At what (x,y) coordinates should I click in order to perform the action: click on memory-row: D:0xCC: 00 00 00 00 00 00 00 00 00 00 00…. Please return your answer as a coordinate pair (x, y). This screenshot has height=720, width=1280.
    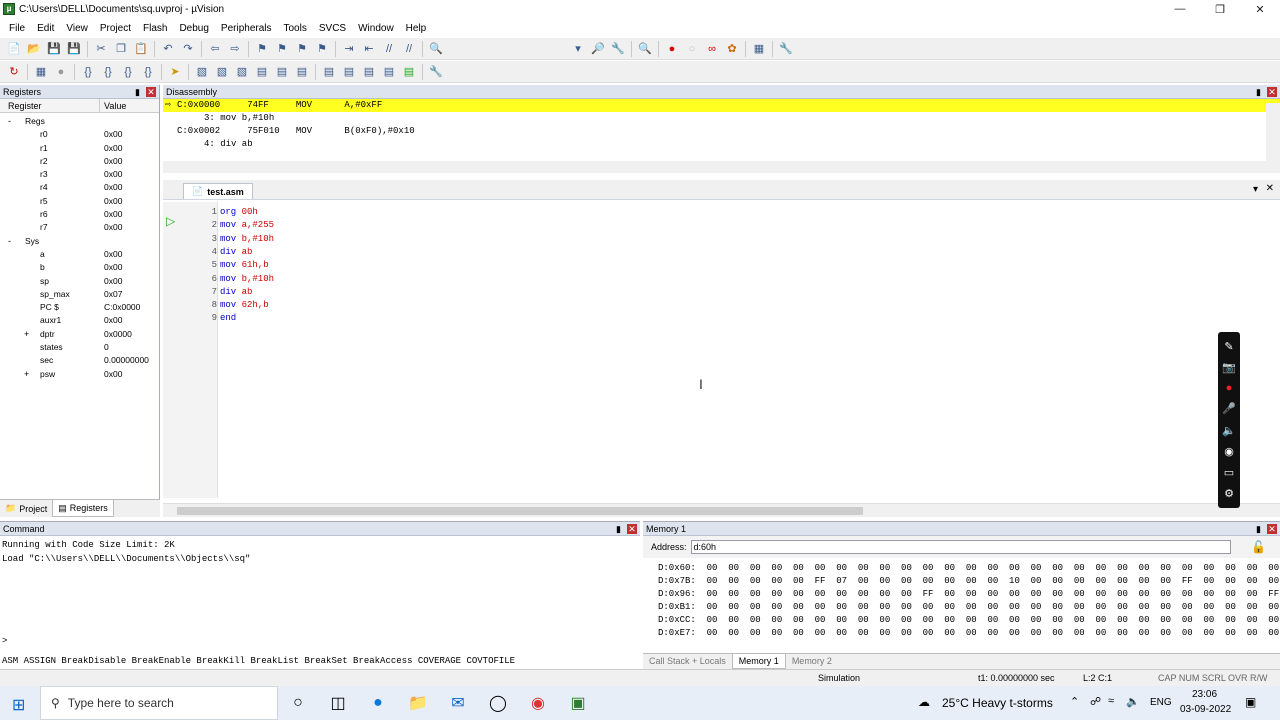
    Looking at the image, I should click on (961, 620).